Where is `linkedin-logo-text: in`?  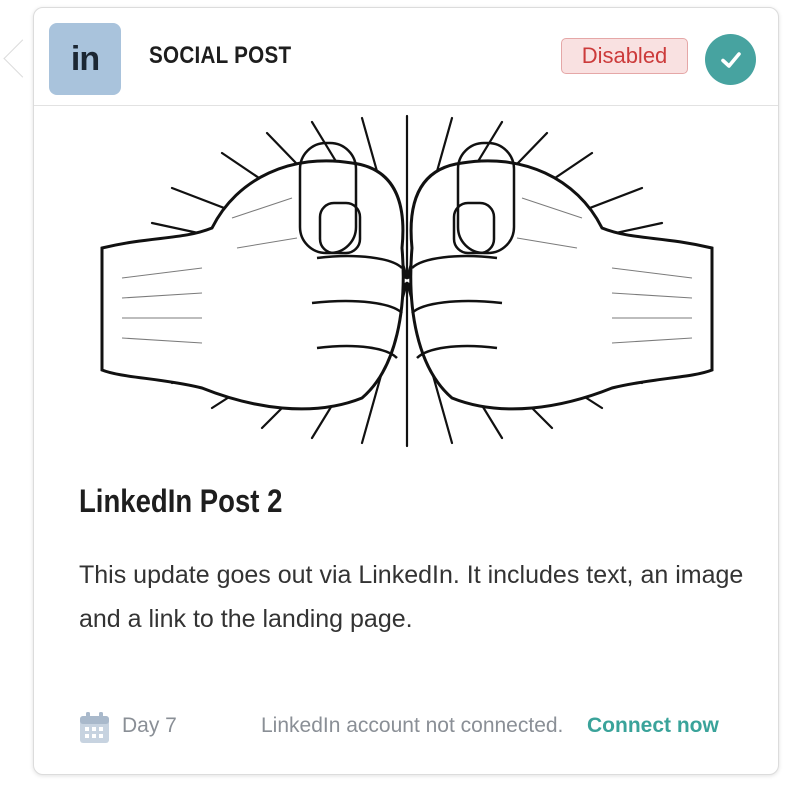
linkedin-logo-text: in is located at coordinates (85, 58).